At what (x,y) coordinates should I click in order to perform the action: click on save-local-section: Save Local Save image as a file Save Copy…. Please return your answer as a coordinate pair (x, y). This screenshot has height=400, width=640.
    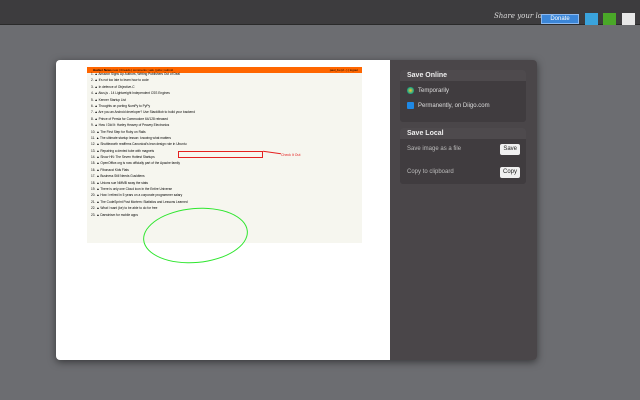
    Looking at the image, I should click on (463, 156).